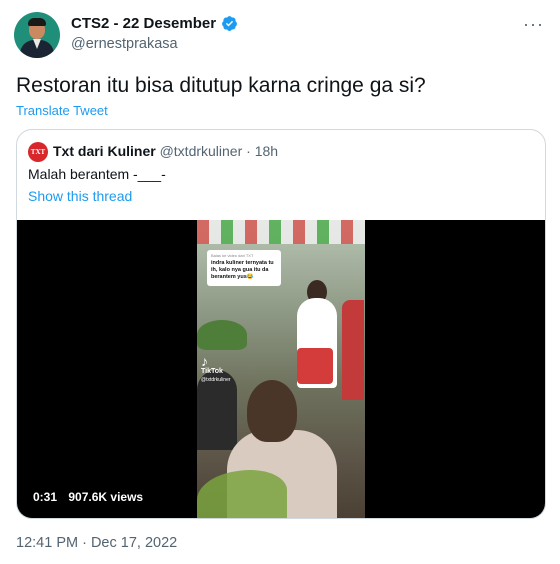  I want to click on person-figure-right, so click(353, 350).